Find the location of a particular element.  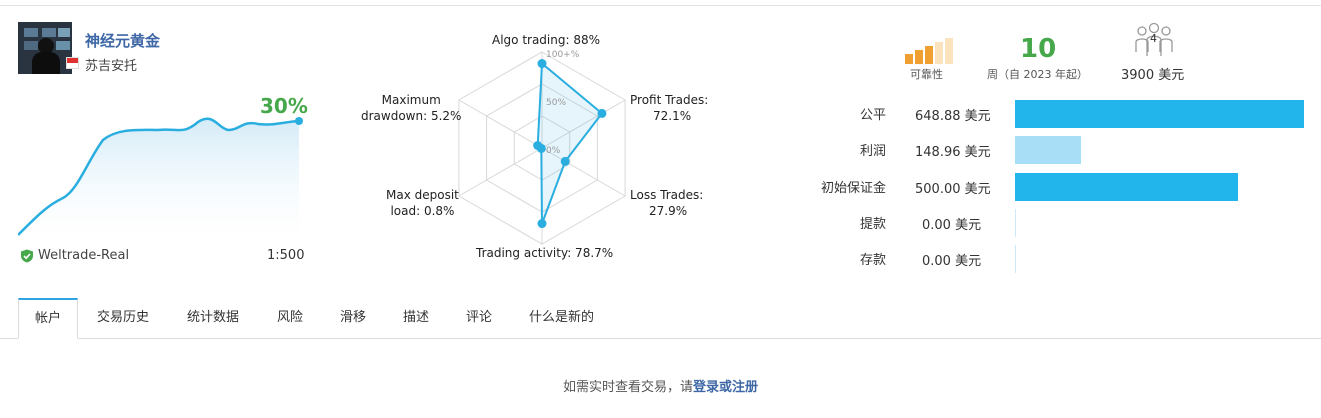

finance-label: 初始保证金 is located at coordinates (853, 188).